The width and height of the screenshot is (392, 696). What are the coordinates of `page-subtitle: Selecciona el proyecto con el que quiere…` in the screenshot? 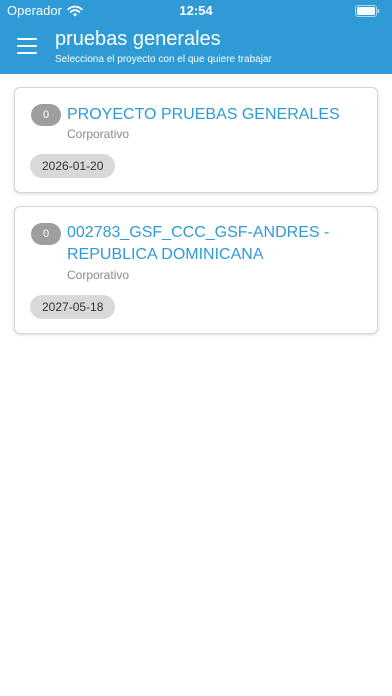 It's located at (163, 59).